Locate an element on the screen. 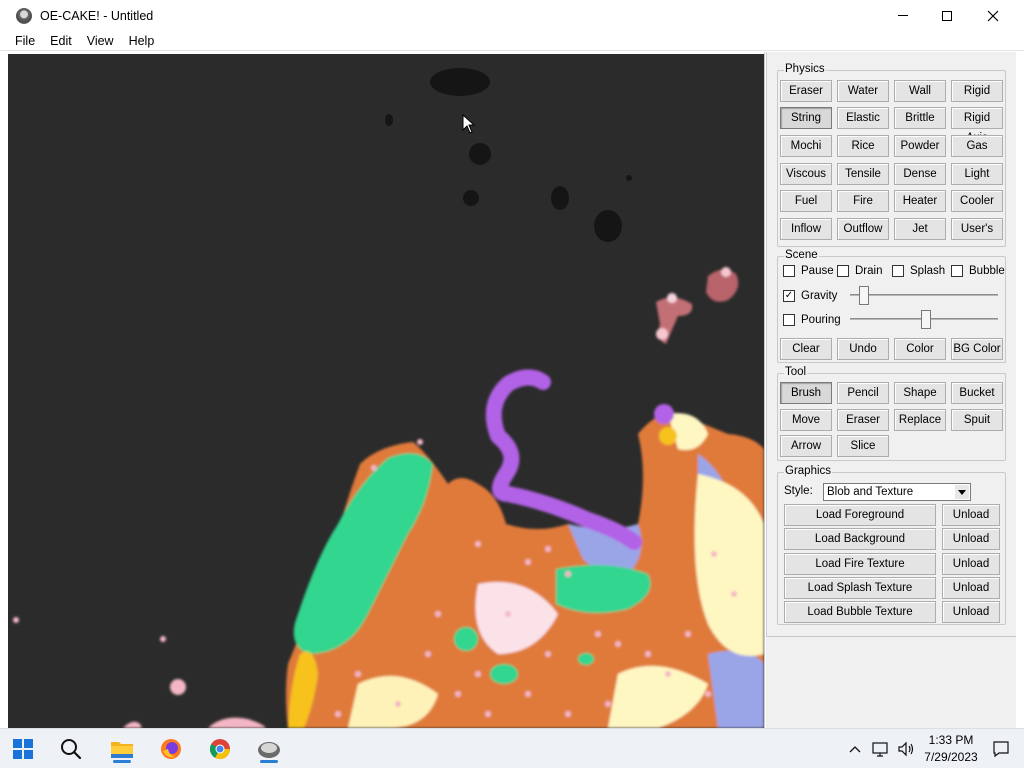 The height and width of the screenshot is (769, 1024). tool-slice-button: Slice is located at coordinates (863, 446).